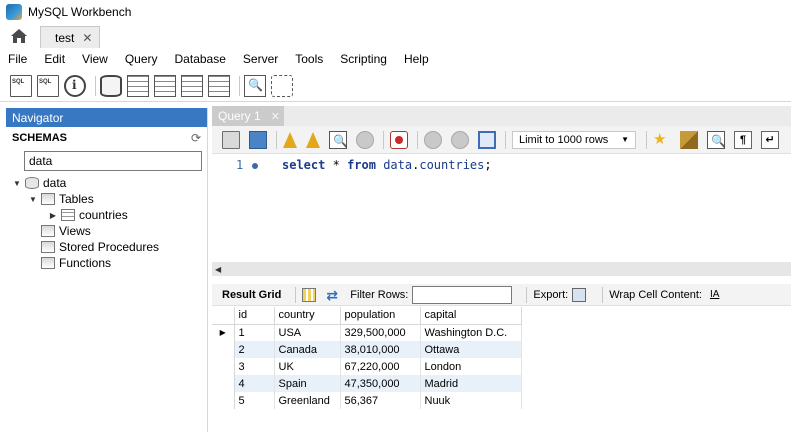 The width and height of the screenshot is (791, 432). What do you see at coordinates (290, 139) in the screenshot?
I see `execute-icon` at bounding box center [290, 139].